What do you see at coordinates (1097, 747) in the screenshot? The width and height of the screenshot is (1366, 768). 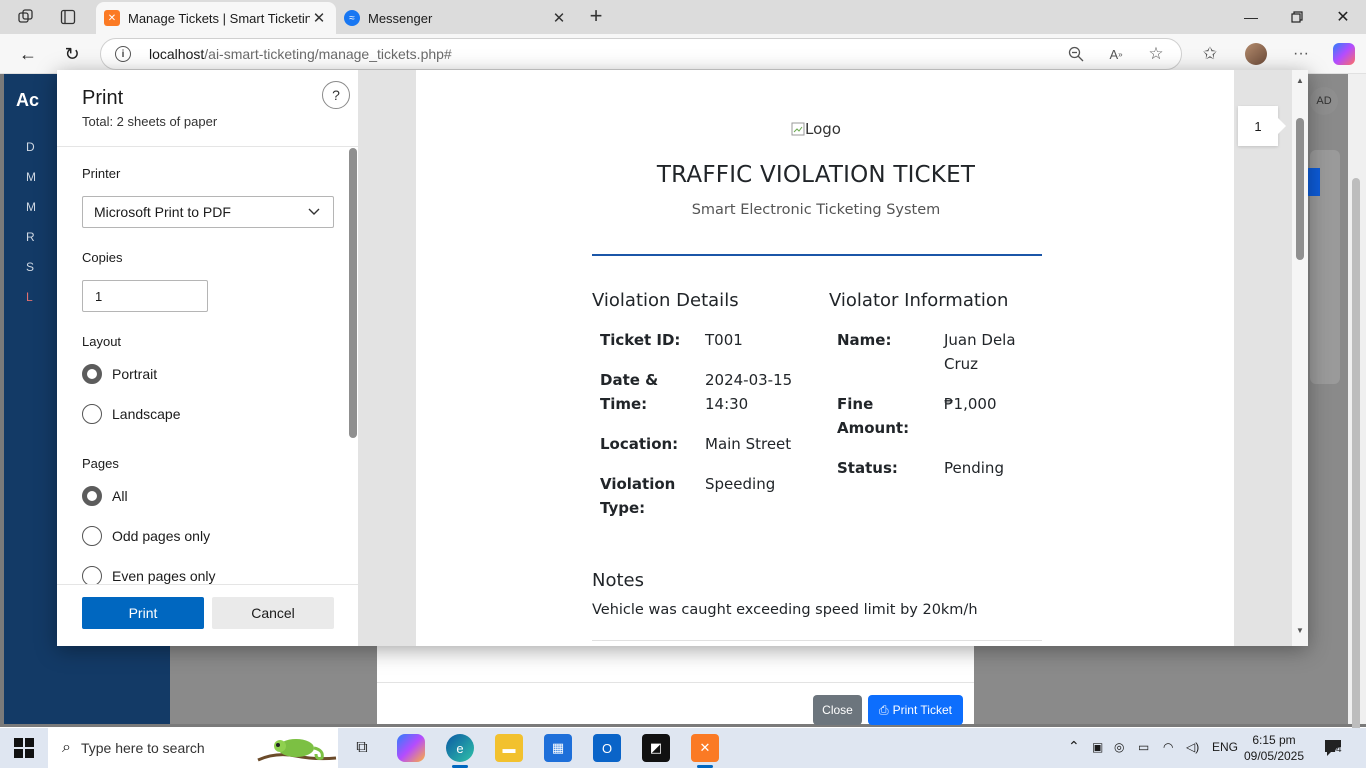 I see `meet-now-icon: ▣` at bounding box center [1097, 747].